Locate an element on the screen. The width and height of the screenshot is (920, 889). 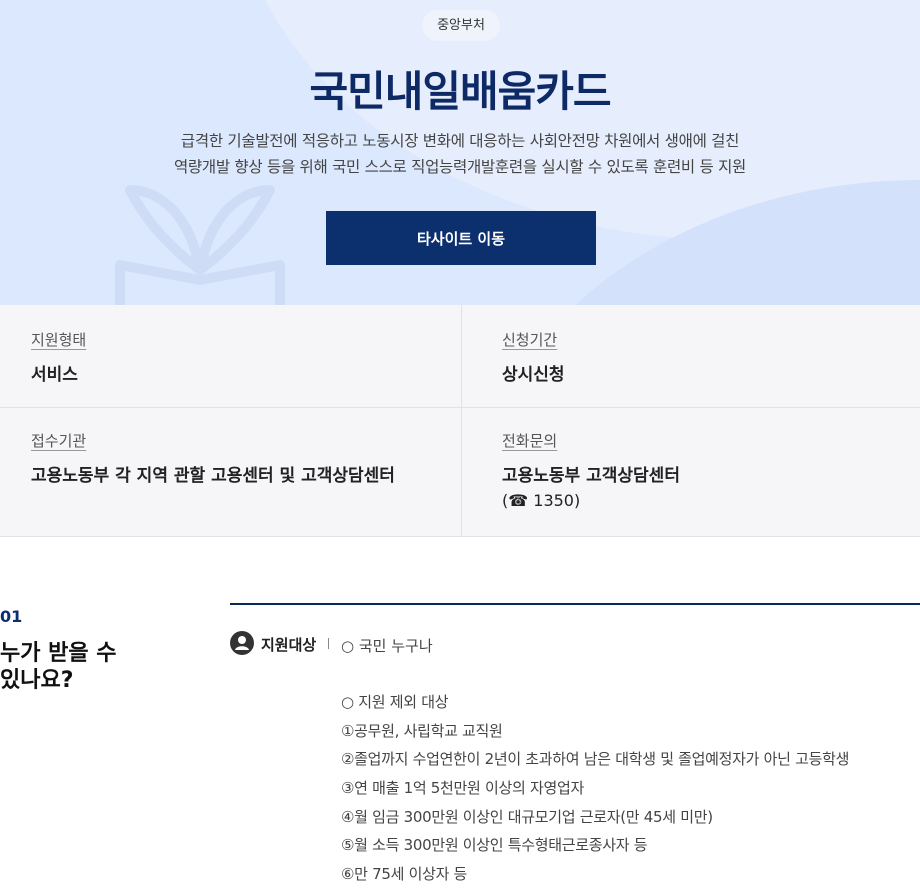
list-item: ○ 지원 제외 대상 is located at coordinates (395, 702).